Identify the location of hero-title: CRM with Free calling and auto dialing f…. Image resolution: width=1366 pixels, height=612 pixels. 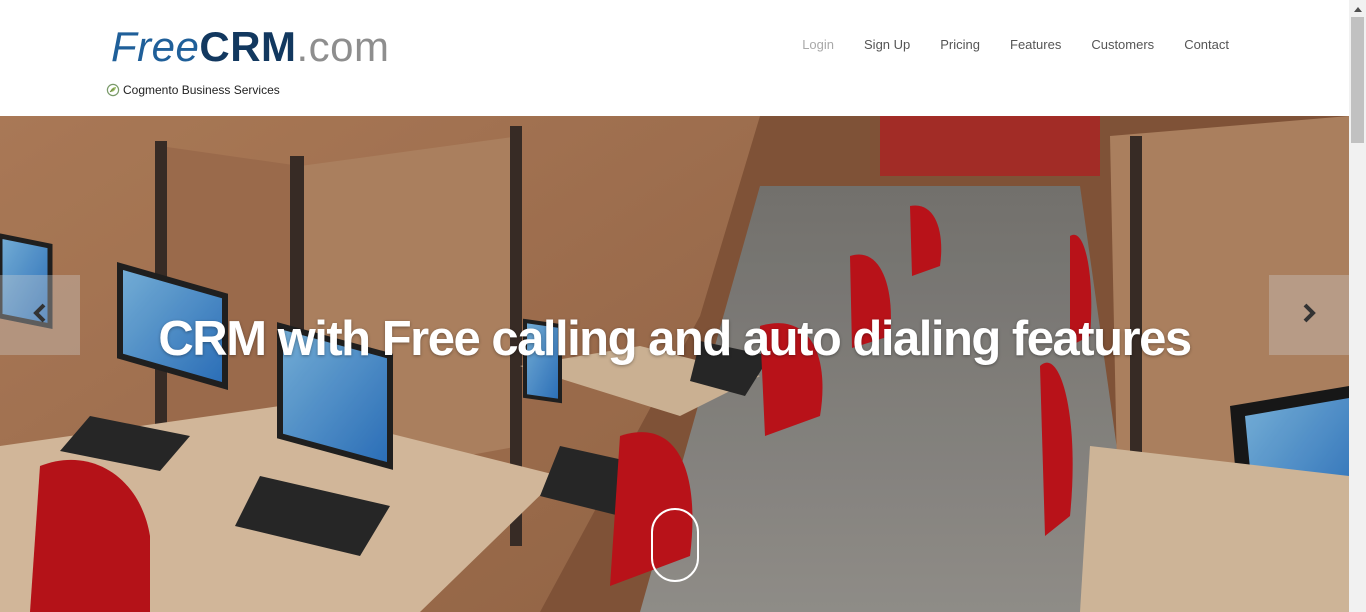
(675, 338).